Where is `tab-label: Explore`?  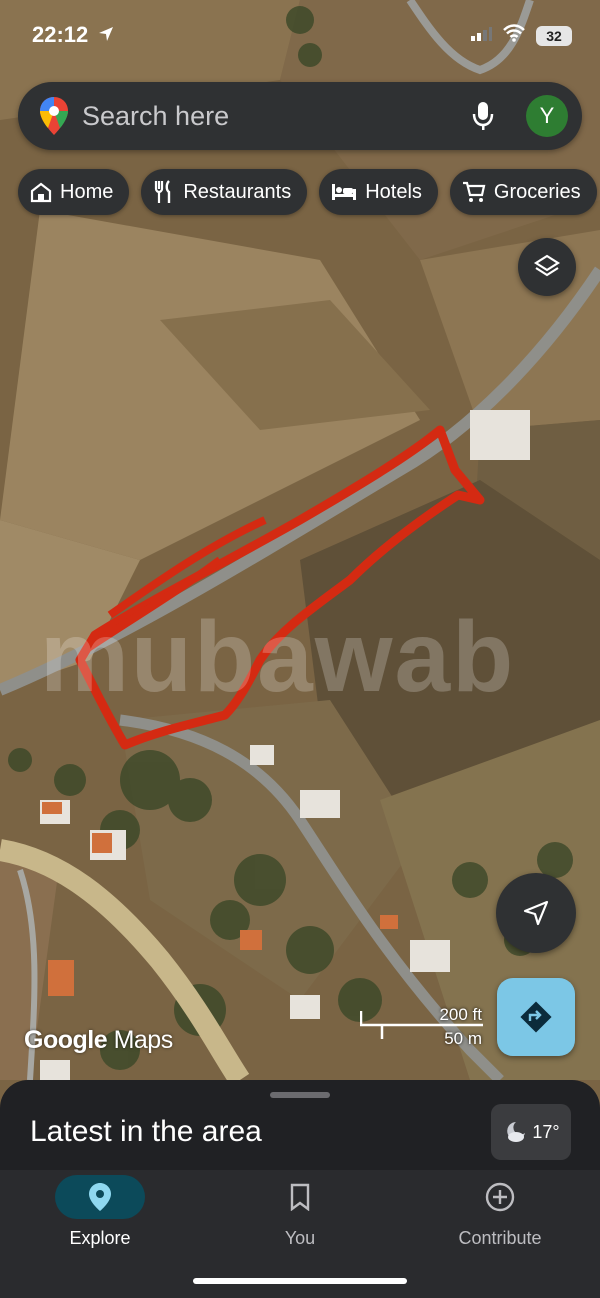
tab-label: Explore is located at coordinates (100, 1238).